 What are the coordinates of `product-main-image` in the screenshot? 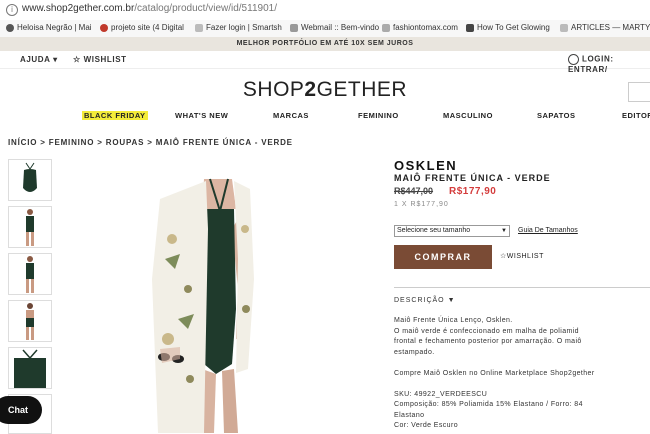 It's located at (212, 296).